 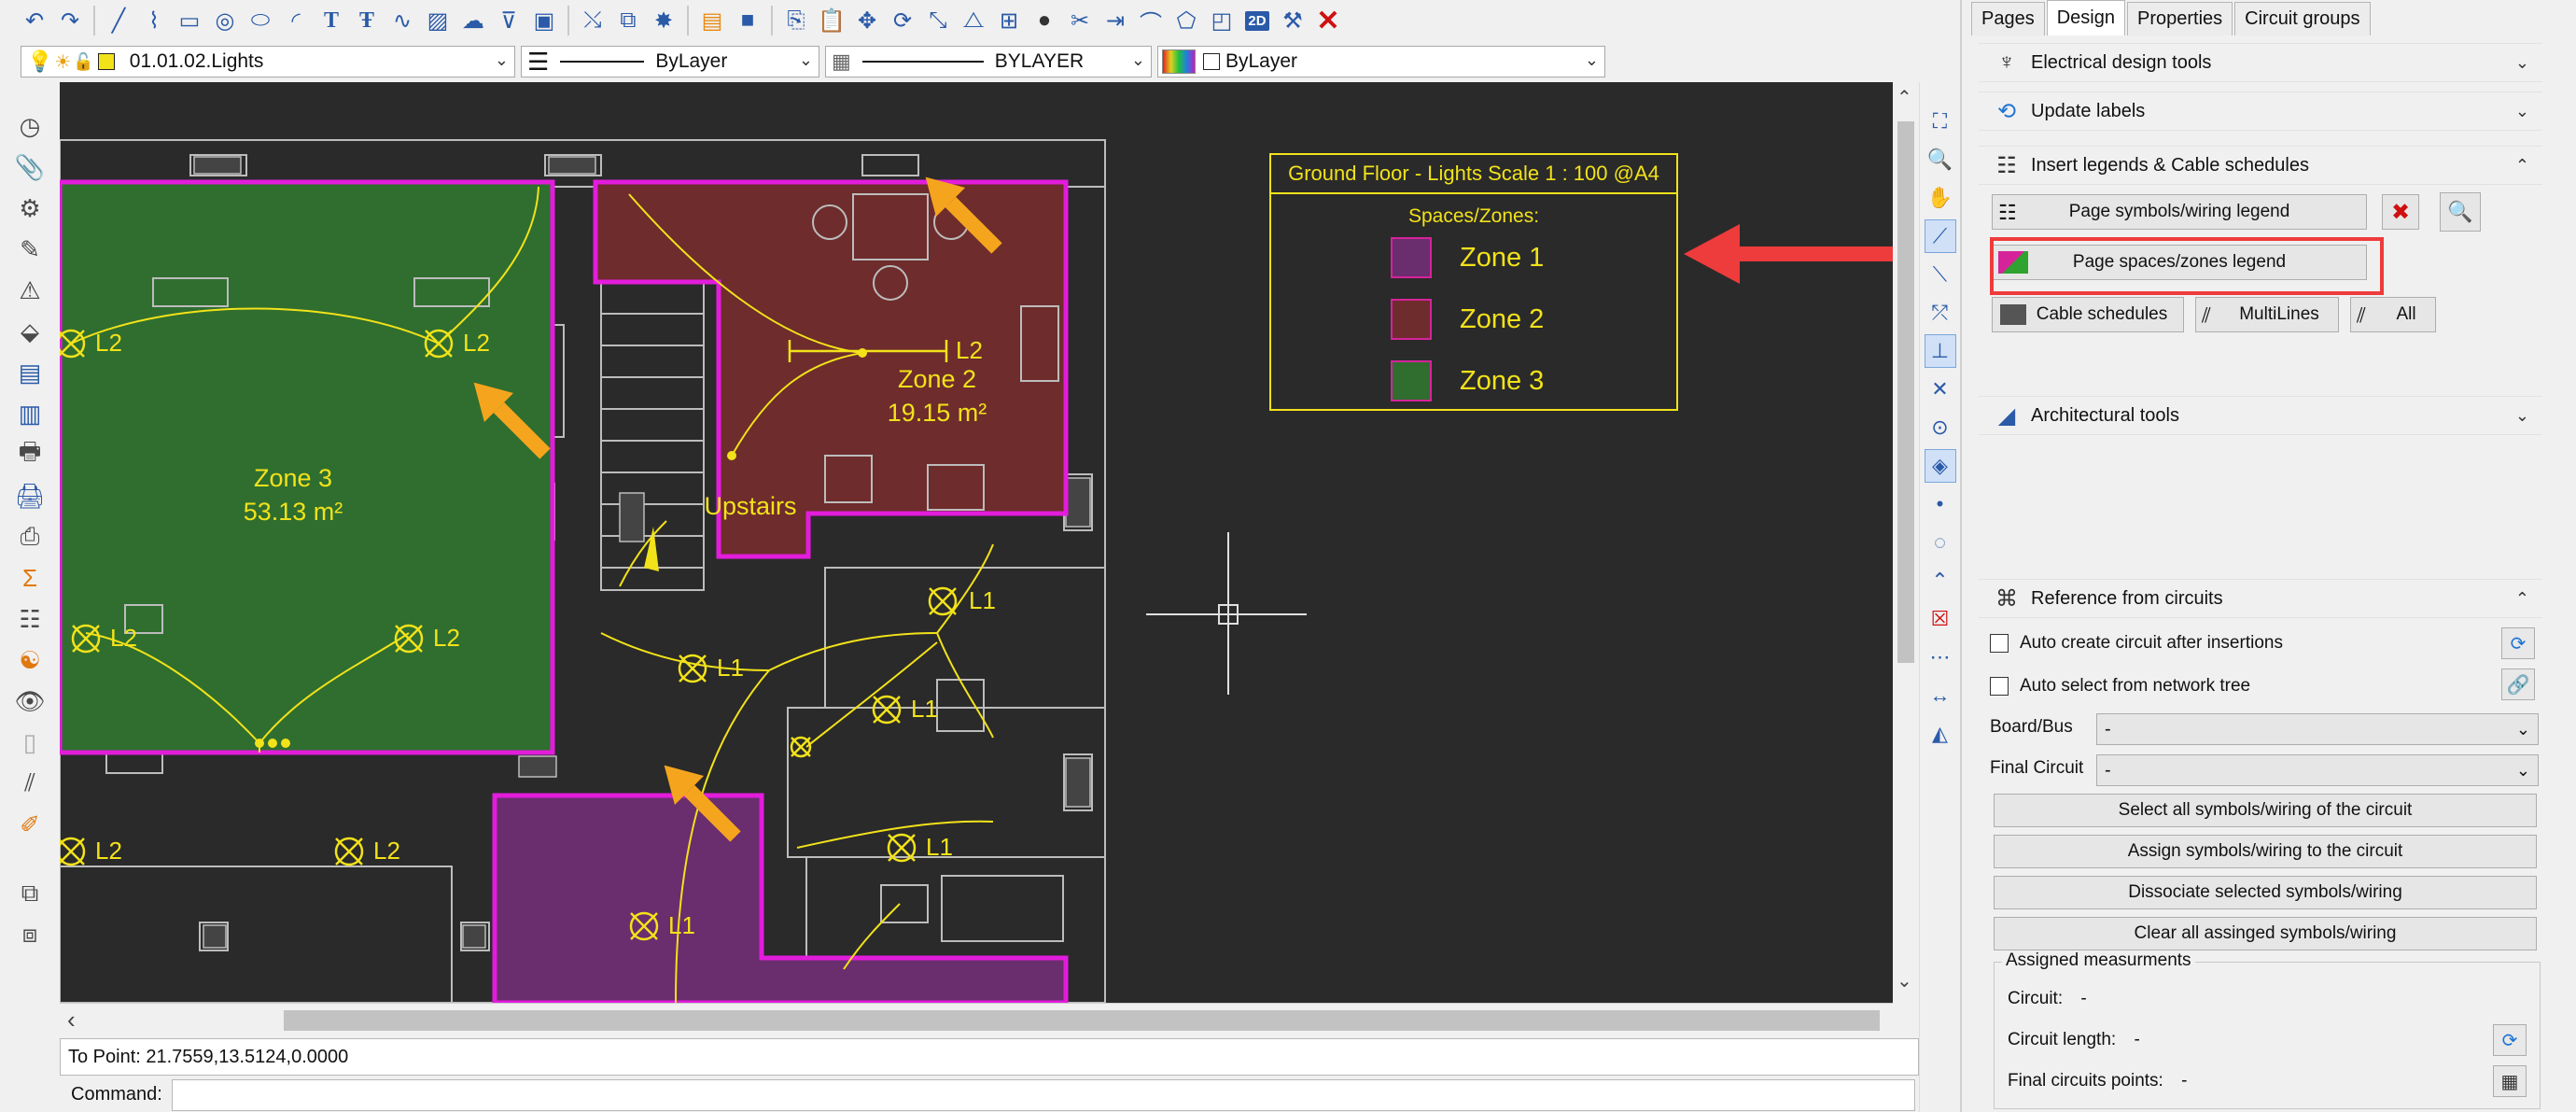 I want to click on assign-symbols-button: Assign symbols/wiring to the circuit, so click(x=2265, y=851).